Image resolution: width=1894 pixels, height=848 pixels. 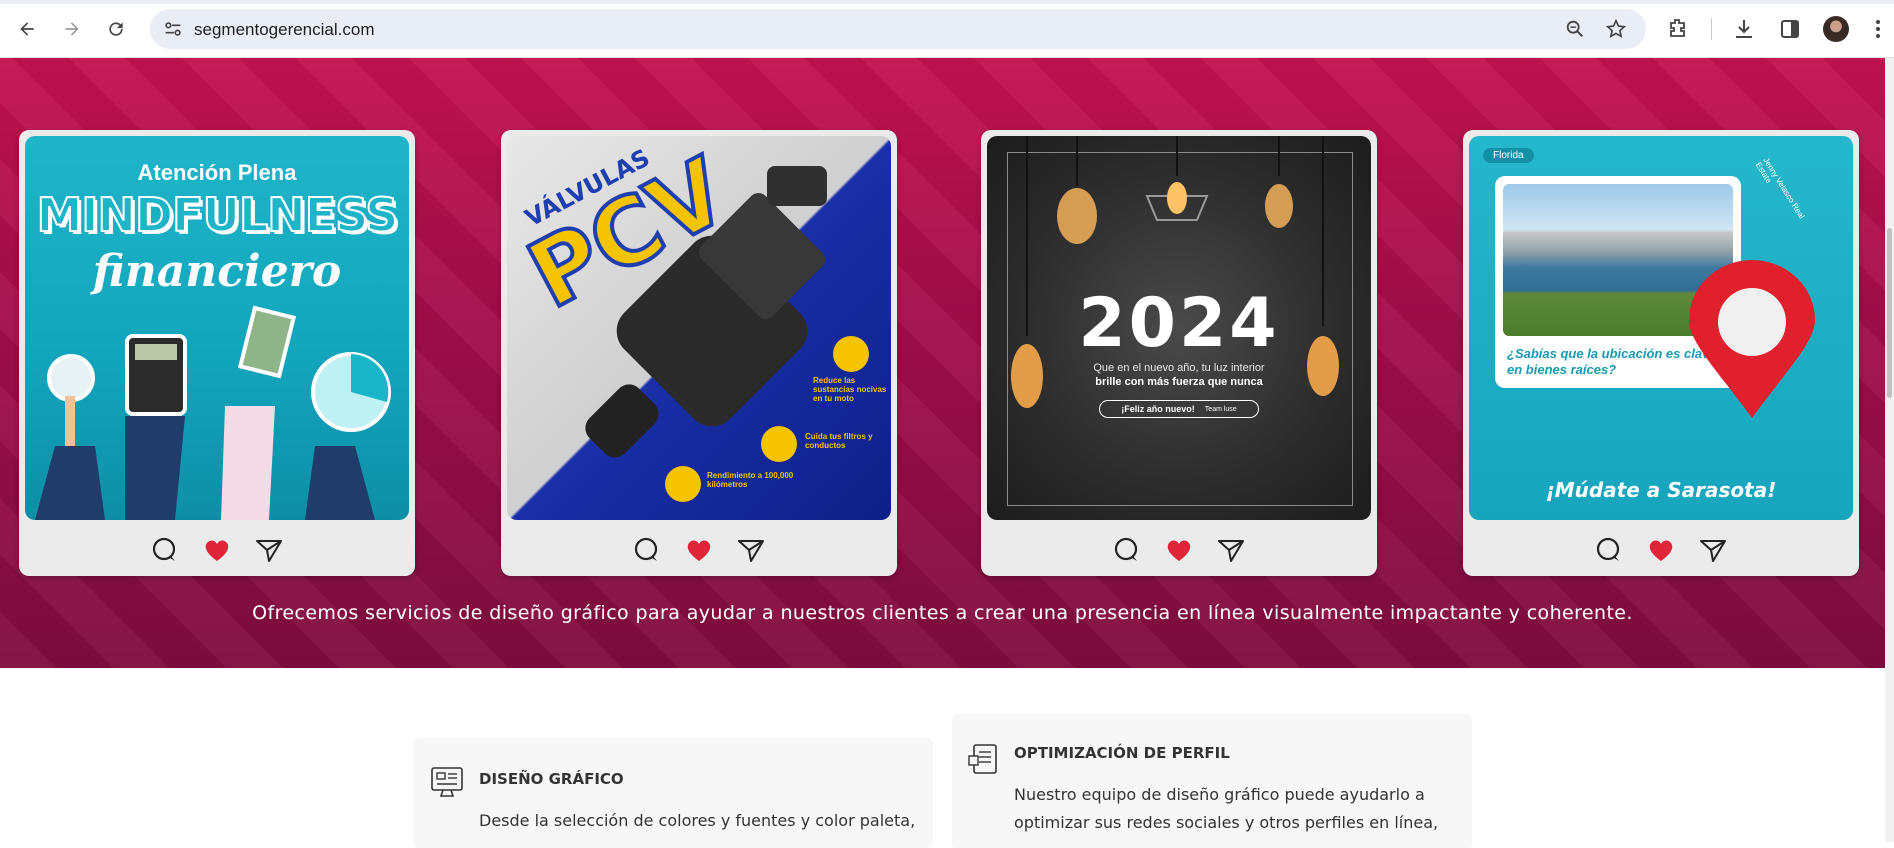 What do you see at coordinates (1878, 29) in the screenshot?
I see `menu-icon` at bounding box center [1878, 29].